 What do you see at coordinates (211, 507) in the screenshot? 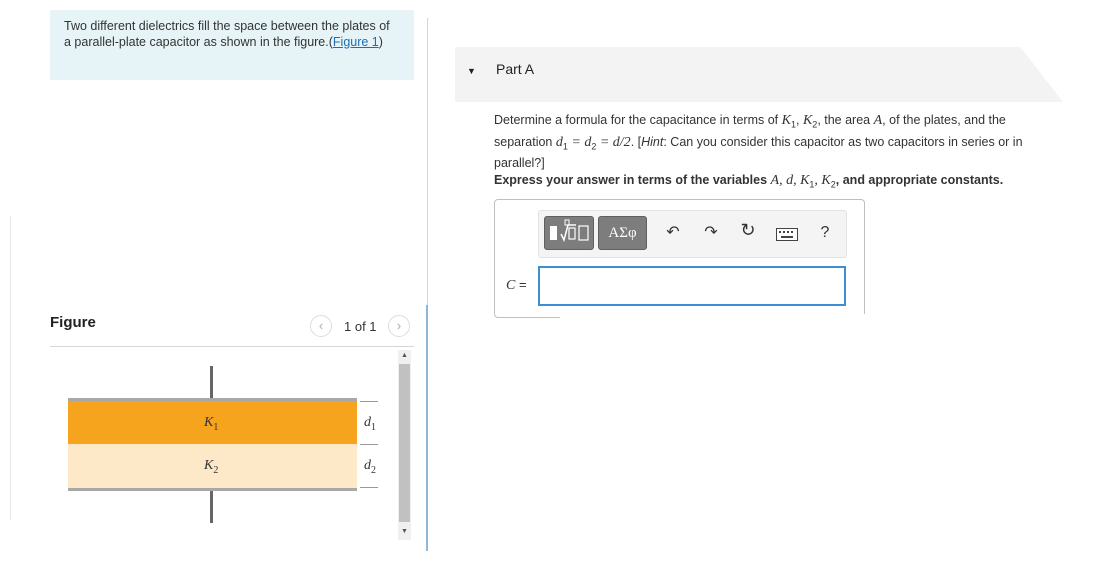
I see `bottom-wire` at bounding box center [211, 507].